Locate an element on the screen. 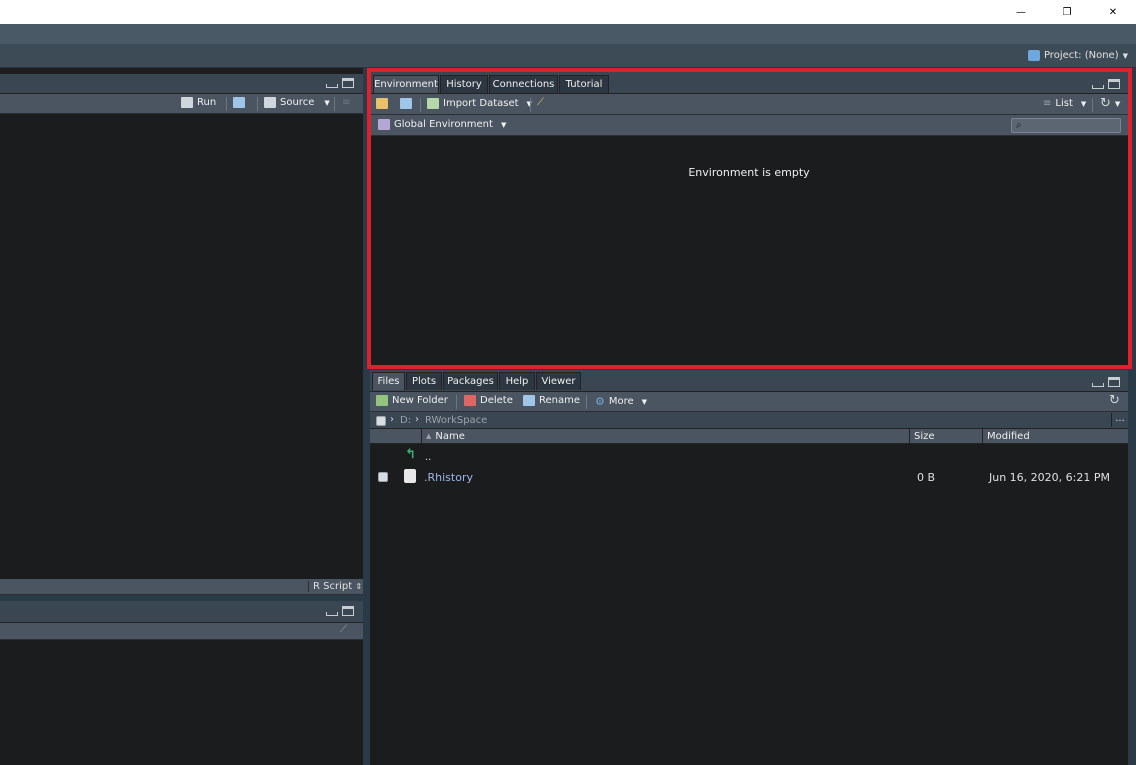 This screenshot has width=1136, height=765. rename-button: Rename is located at coordinates (551, 400).